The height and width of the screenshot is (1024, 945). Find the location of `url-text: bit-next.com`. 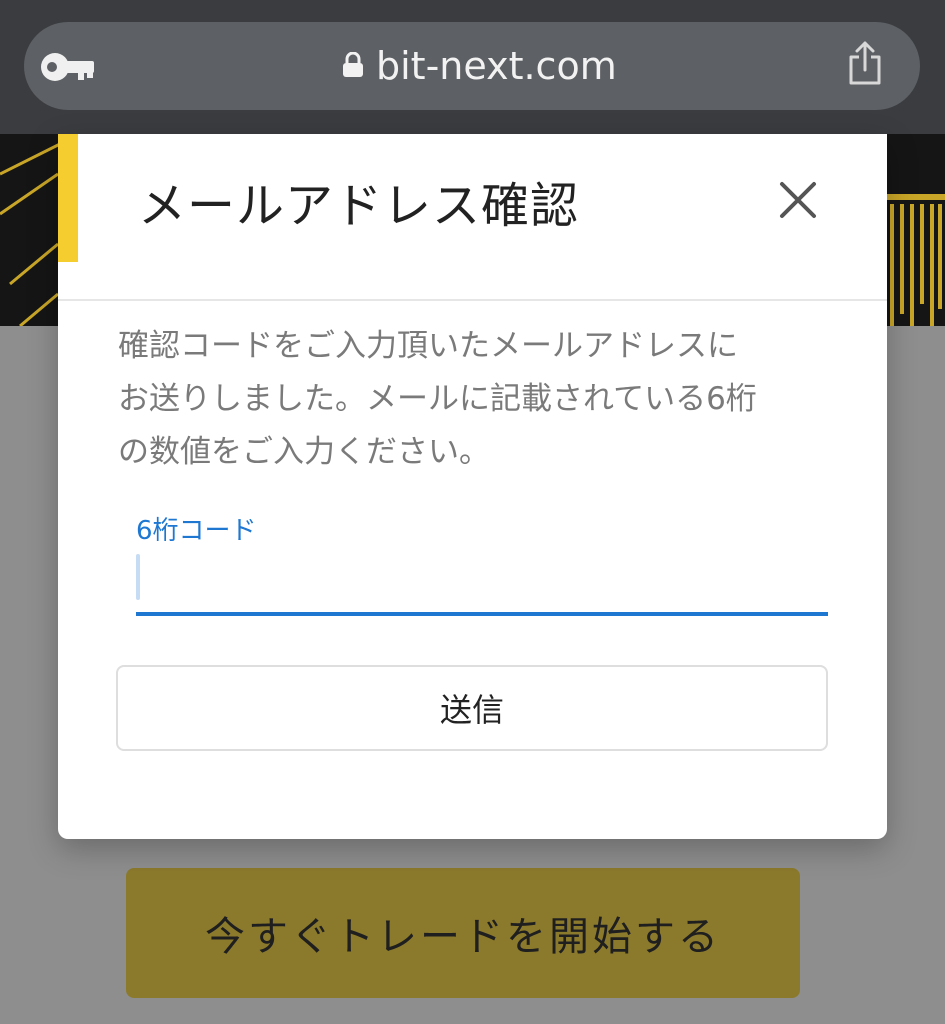

url-text: bit-next.com is located at coordinates (496, 66).